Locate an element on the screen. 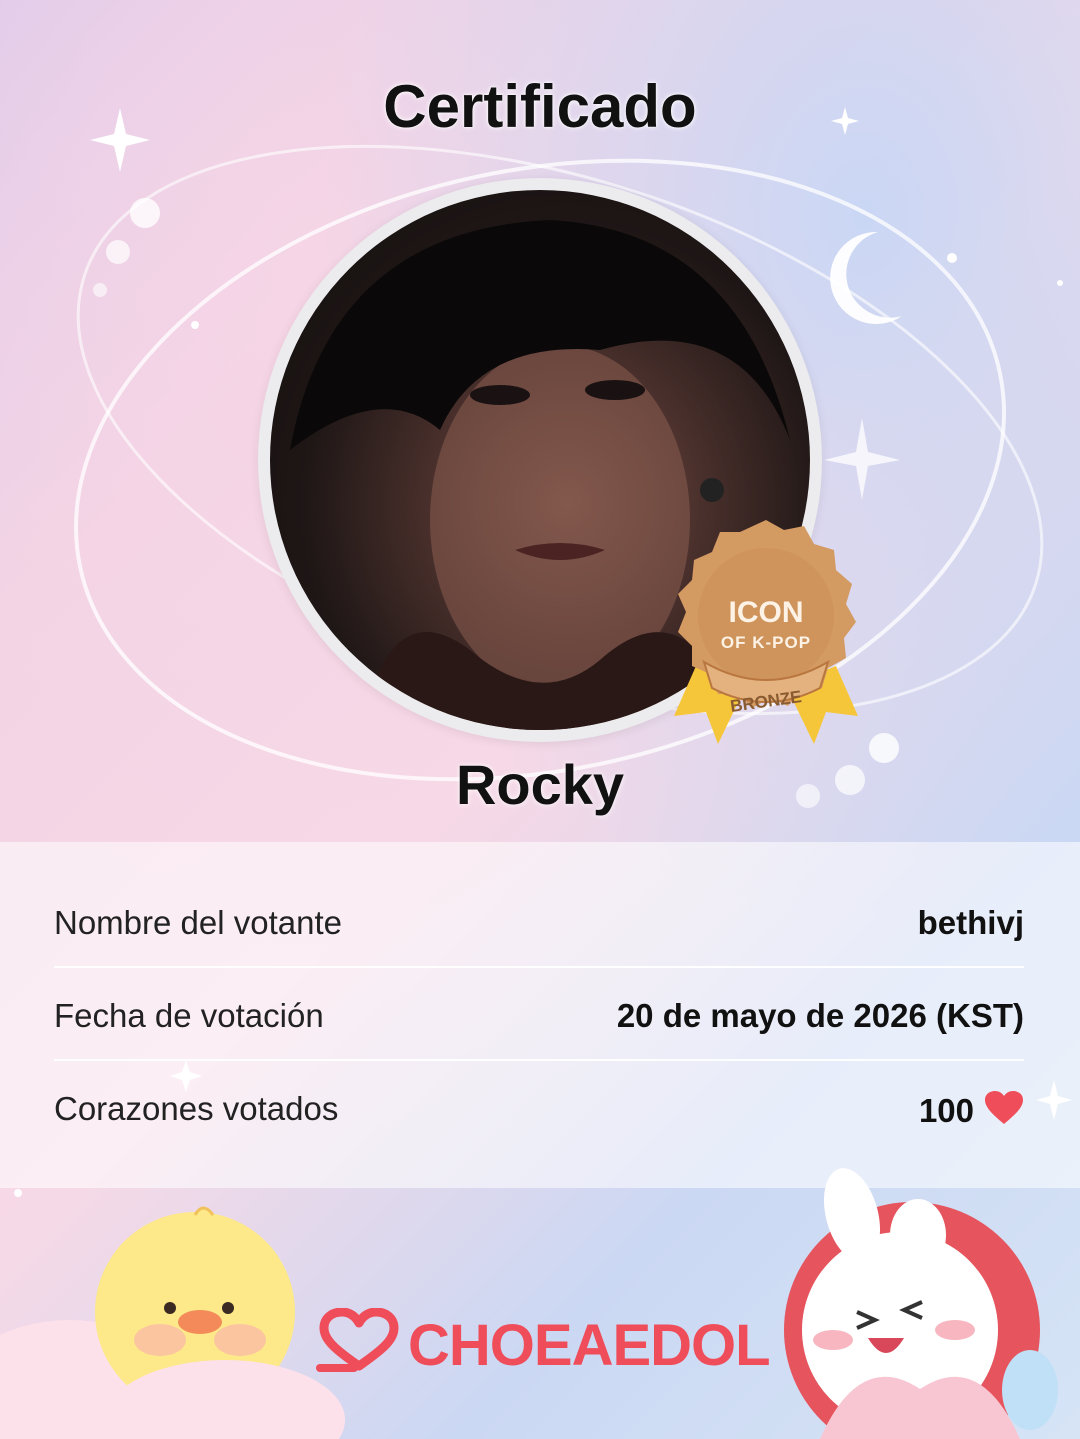  badge-title: ICON is located at coordinates (766, 612).